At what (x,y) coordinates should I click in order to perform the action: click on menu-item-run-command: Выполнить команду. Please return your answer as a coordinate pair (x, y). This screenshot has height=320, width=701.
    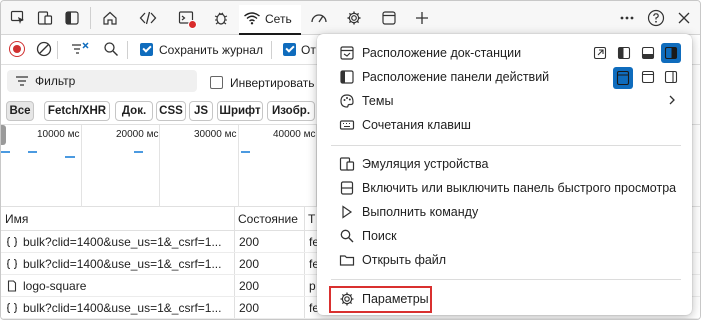
    Looking at the image, I should click on (504, 212).